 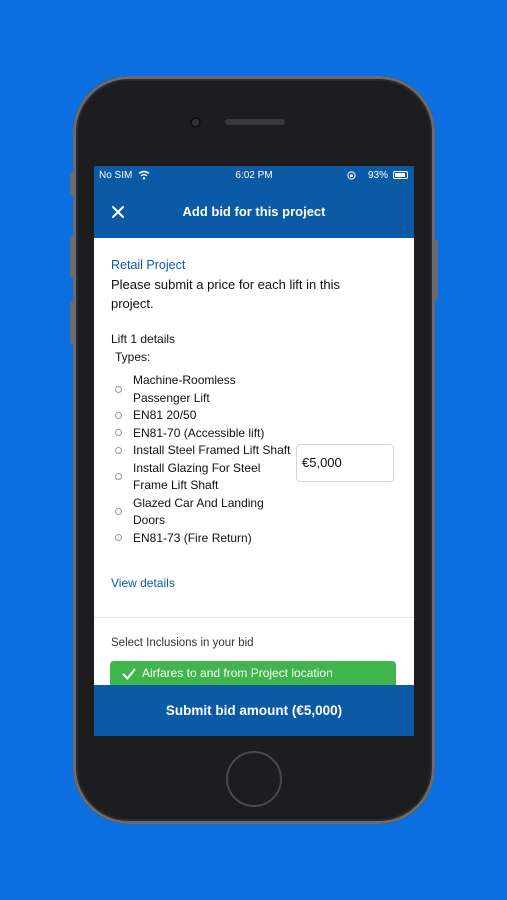 What do you see at coordinates (72, 257) in the screenshot?
I see `phone-volume-up` at bounding box center [72, 257].